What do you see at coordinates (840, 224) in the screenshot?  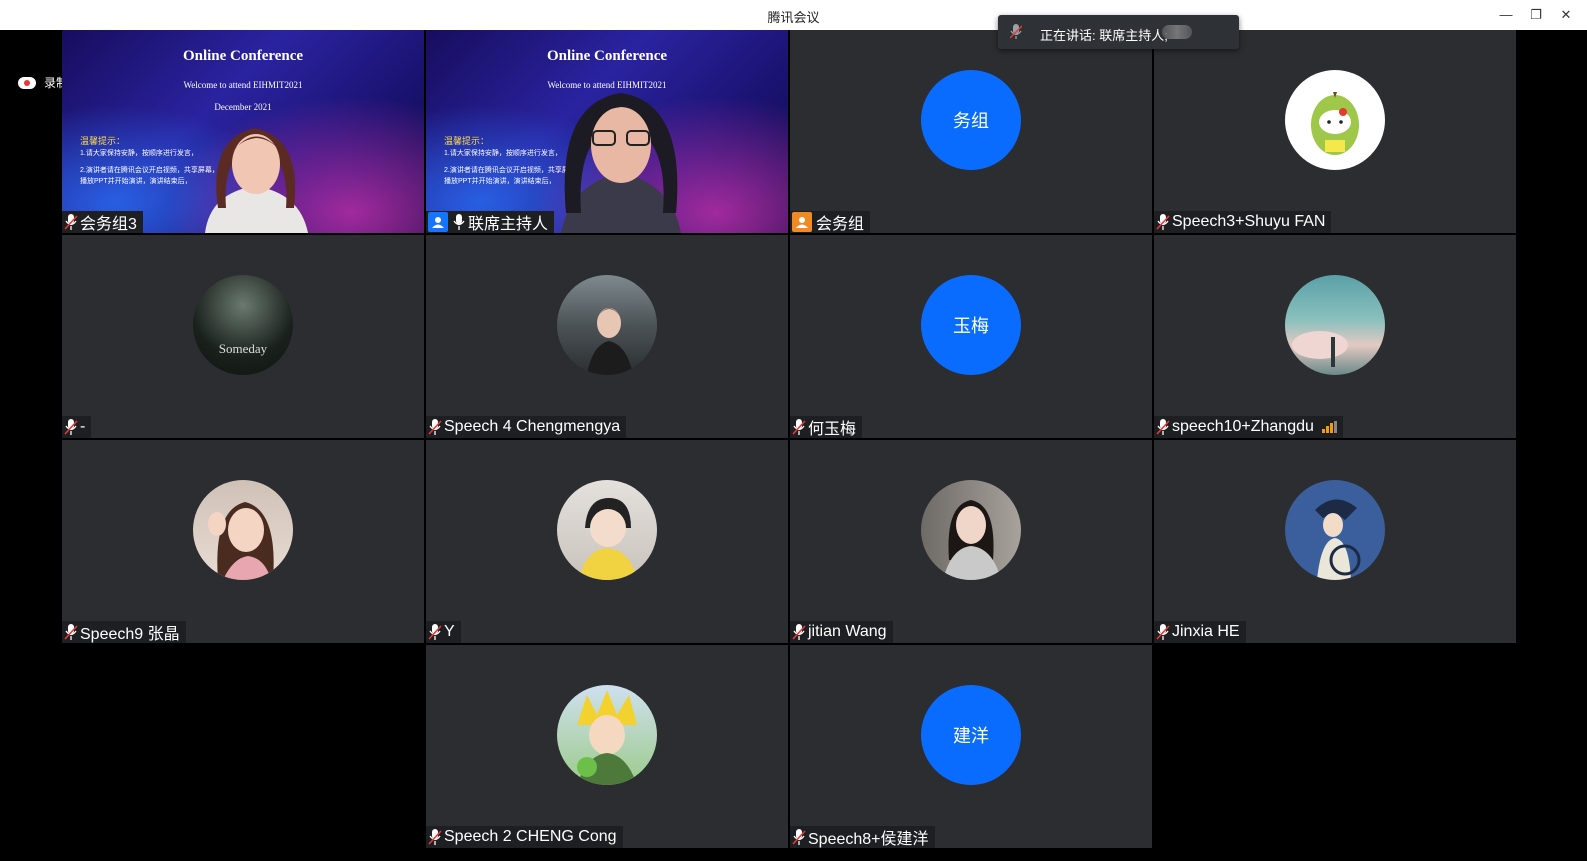 I see `participant-name: 会务组` at bounding box center [840, 224].